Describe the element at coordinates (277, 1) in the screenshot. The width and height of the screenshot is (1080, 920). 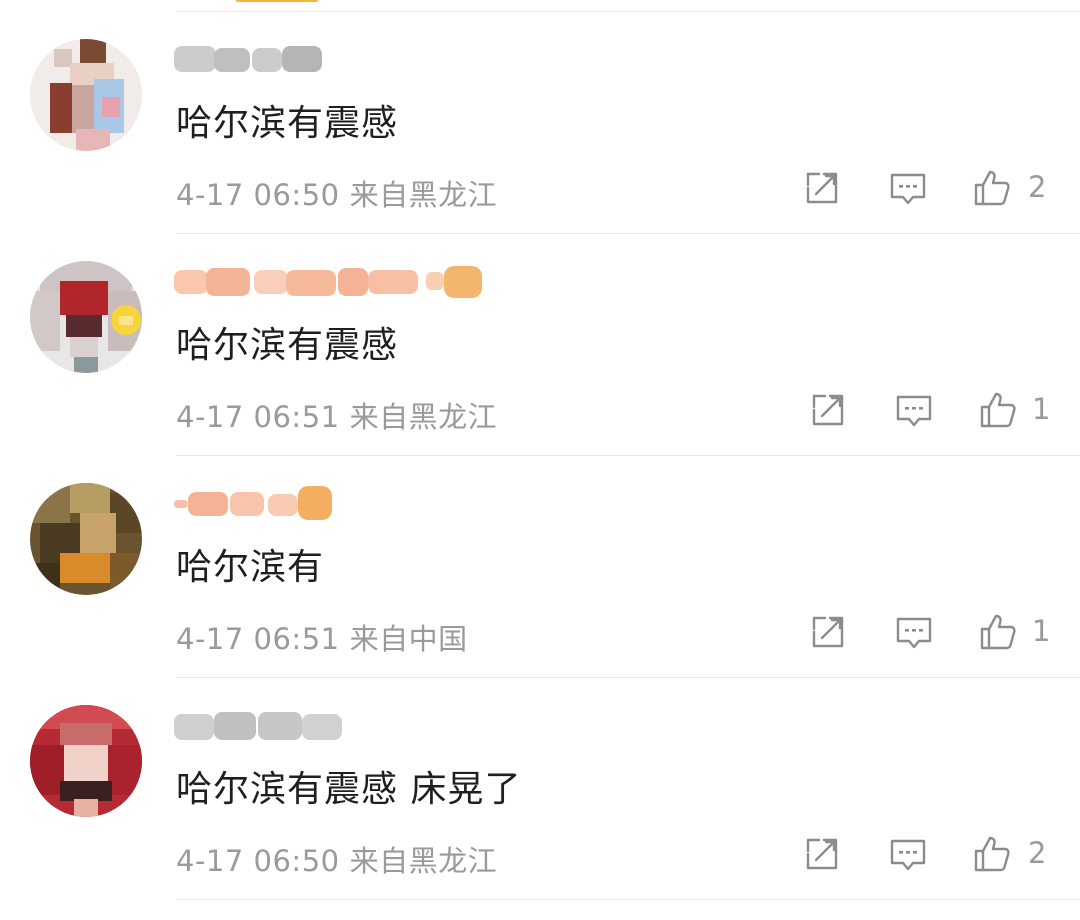
I see `previous-item-tab` at that location.